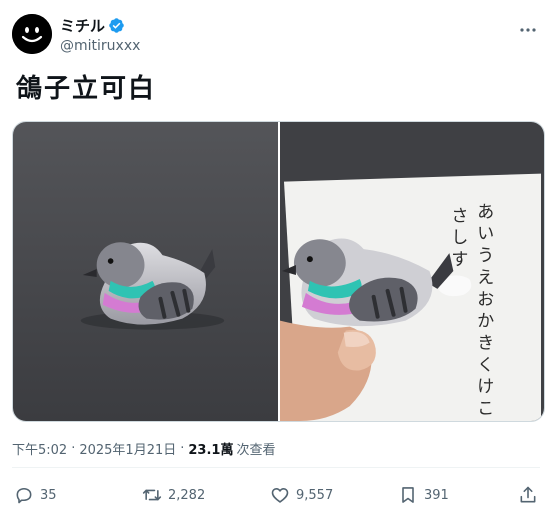 The image size is (552, 510). I want to click on like-button: 9,557, so click(301, 495).